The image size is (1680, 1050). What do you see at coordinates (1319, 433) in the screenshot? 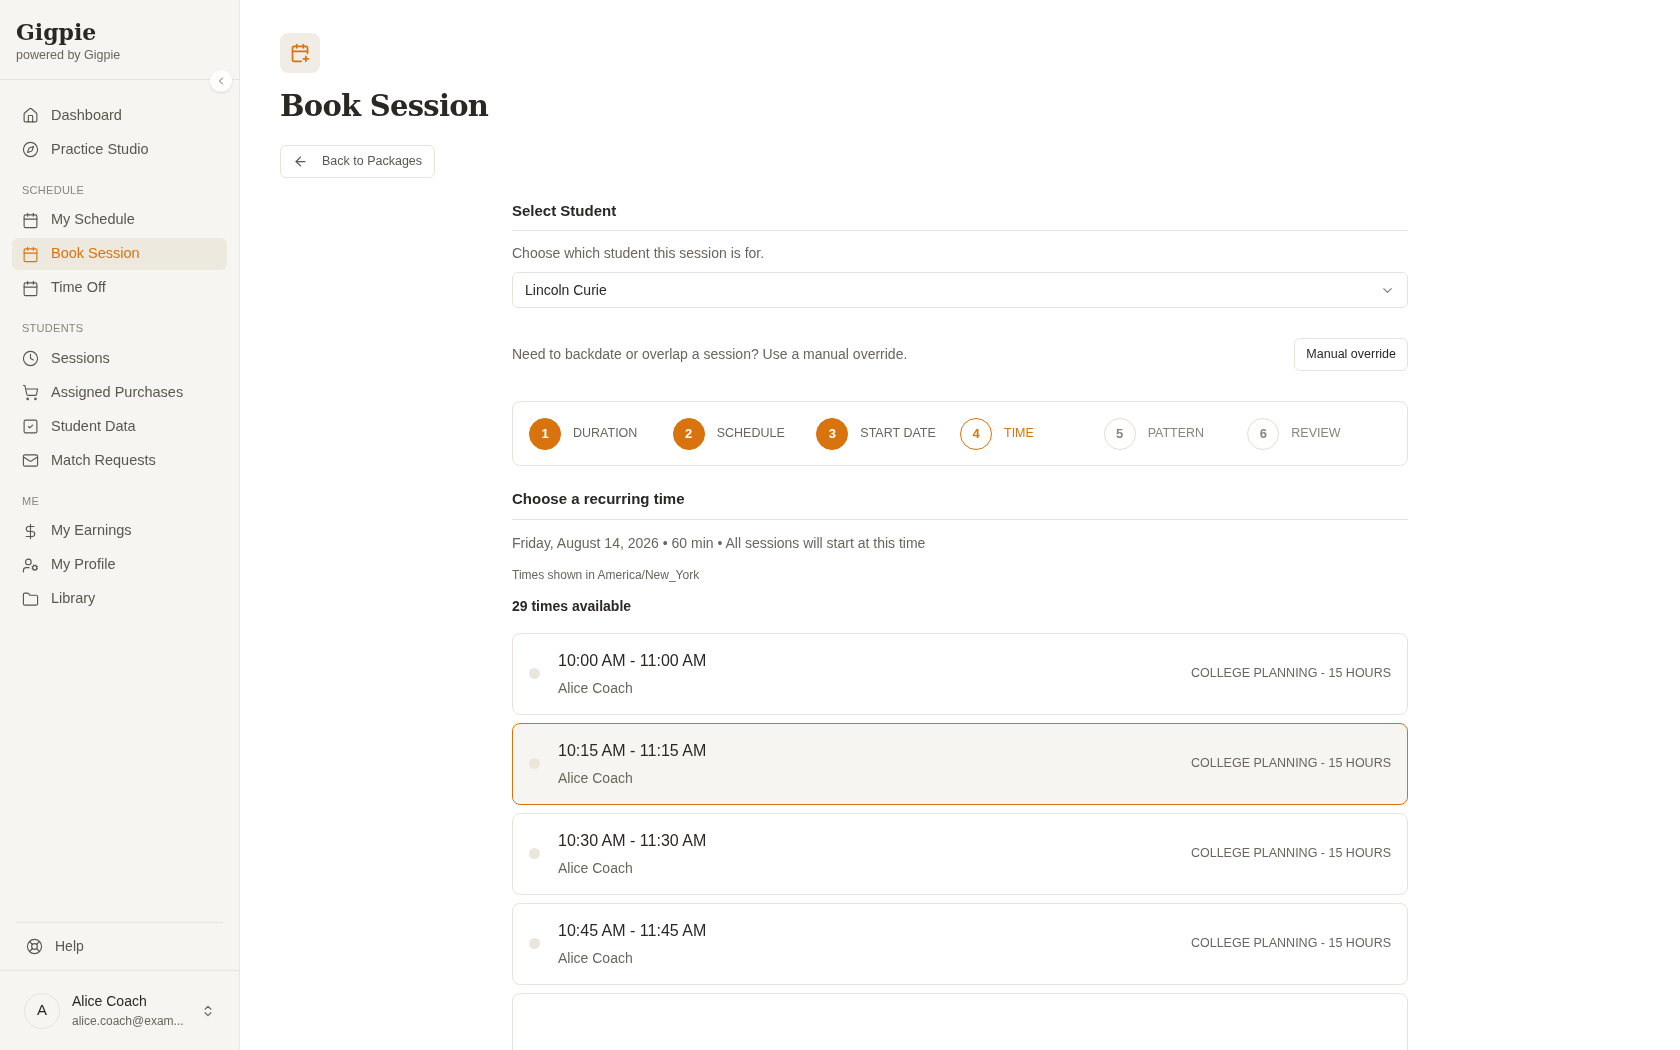
I see `step: 6 REVIEW` at bounding box center [1319, 433].